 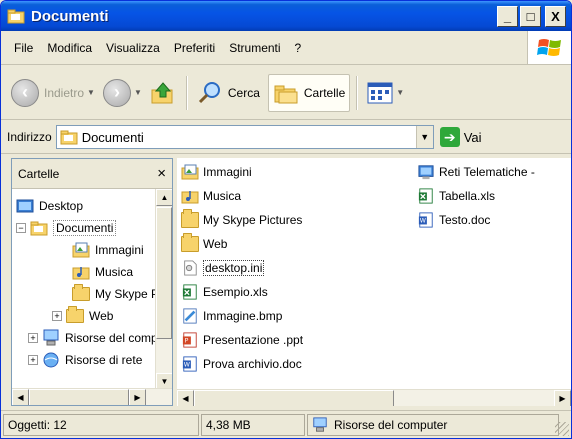 What do you see at coordinates (286, 424) in the screenshot?
I see `status-bar: Oggetti: 12 4,38 MB Risorse del computer` at bounding box center [286, 424].